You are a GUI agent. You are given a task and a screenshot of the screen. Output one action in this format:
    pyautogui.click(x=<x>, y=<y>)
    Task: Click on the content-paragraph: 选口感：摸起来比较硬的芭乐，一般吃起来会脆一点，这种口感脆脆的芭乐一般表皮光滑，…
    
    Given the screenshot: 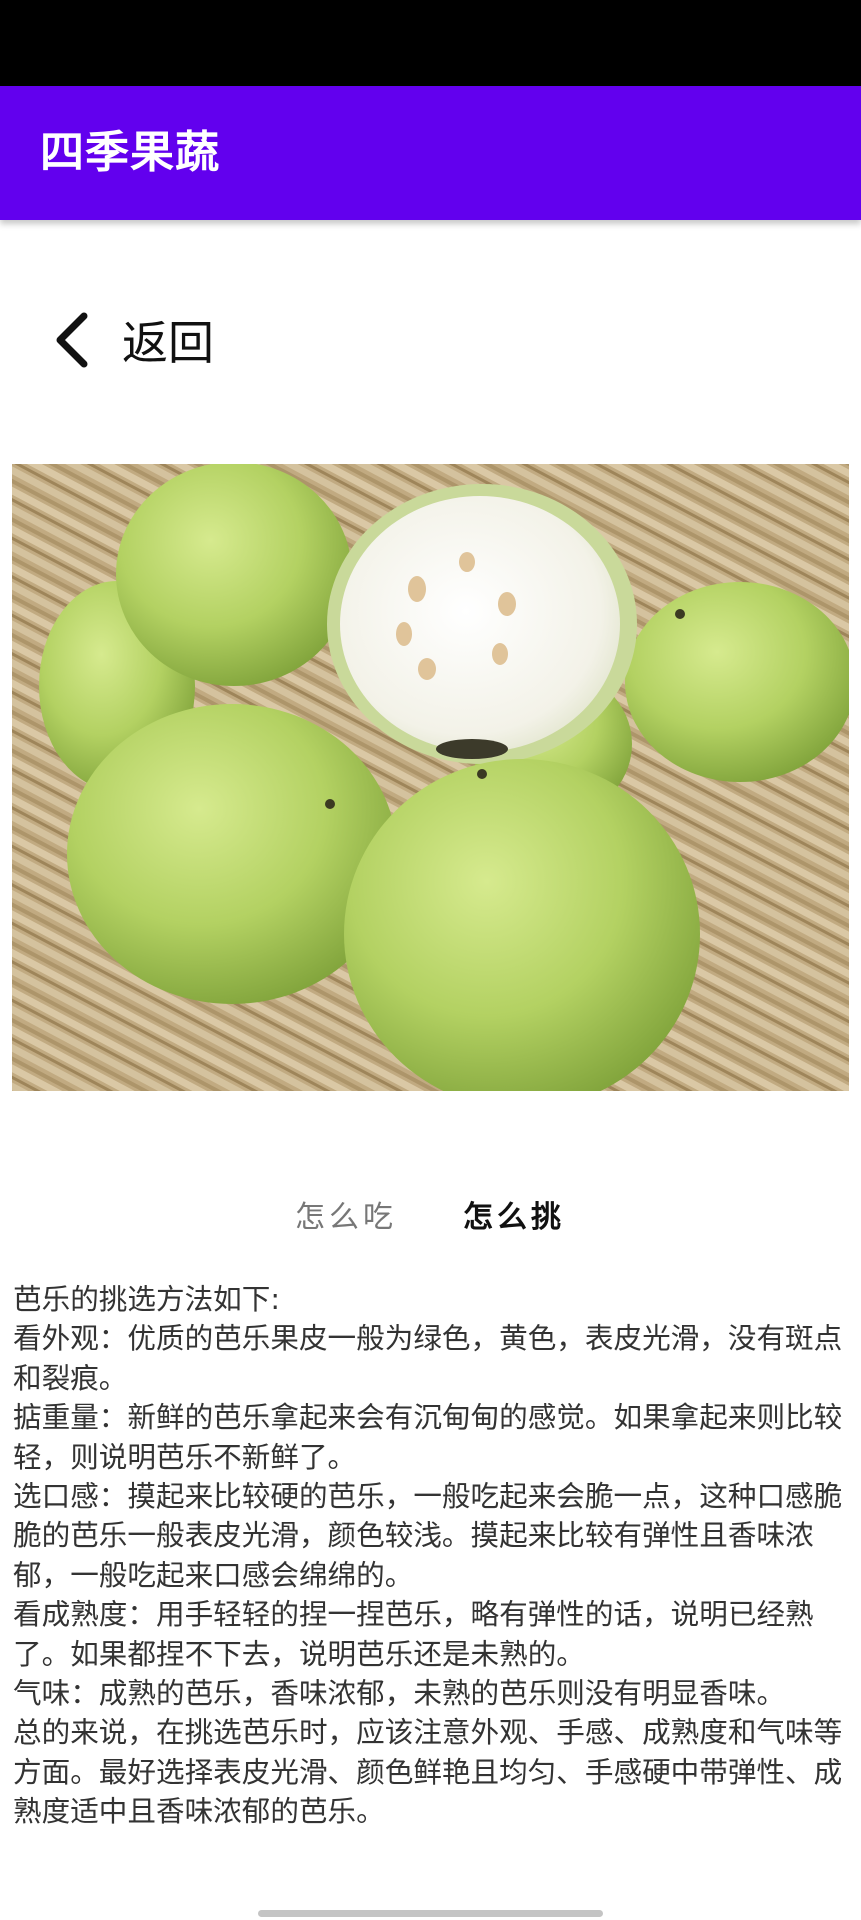 What is the action you would take?
    pyautogui.click(x=428, y=1535)
    